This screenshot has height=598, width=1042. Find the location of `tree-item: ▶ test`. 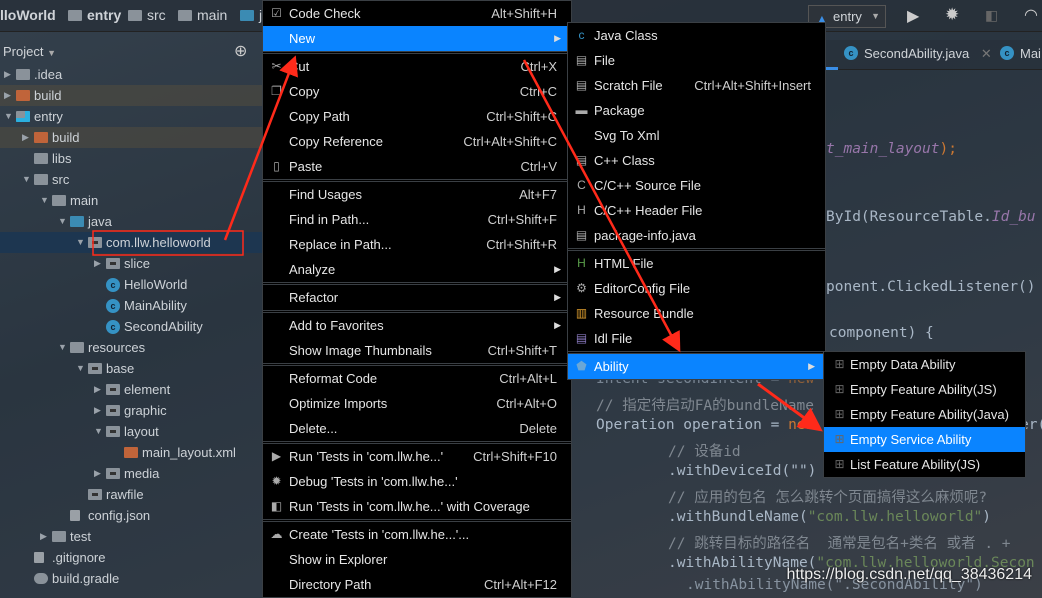

tree-item: ▶ test is located at coordinates (131, 536).